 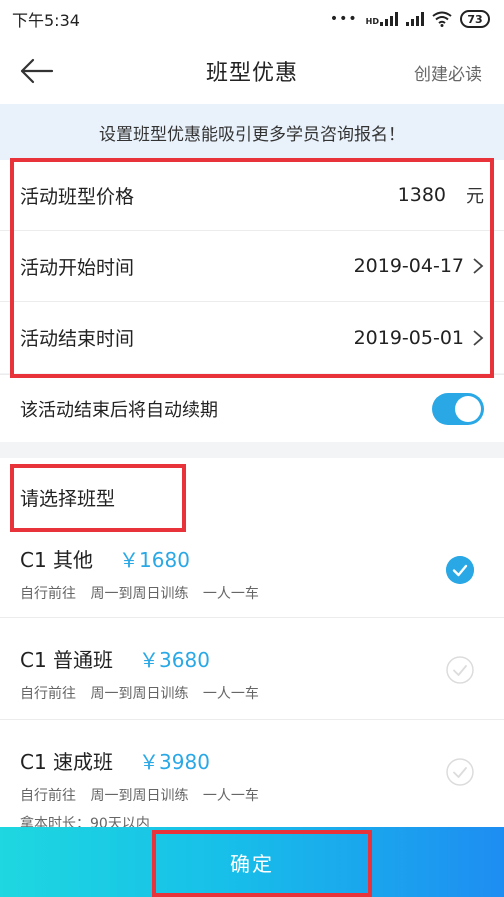 What do you see at coordinates (408, 337) in the screenshot?
I see `activity-end-value: 2019-05-01` at bounding box center [408, 337].